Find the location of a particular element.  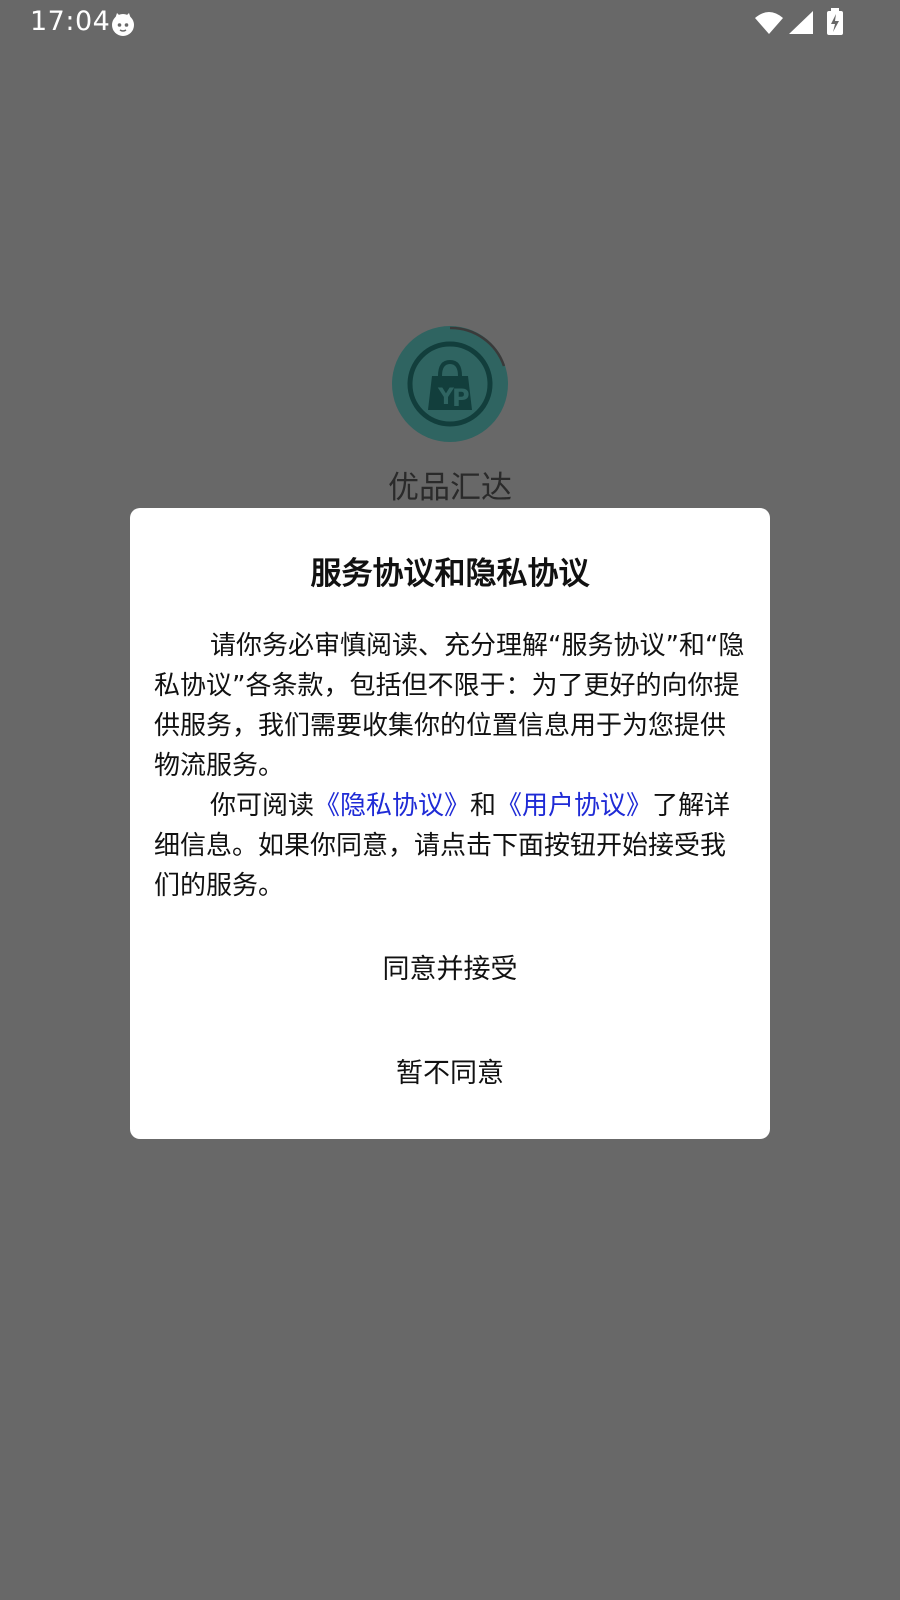

decline-button: 暂不同意 is located at coordinates (450, 1070).